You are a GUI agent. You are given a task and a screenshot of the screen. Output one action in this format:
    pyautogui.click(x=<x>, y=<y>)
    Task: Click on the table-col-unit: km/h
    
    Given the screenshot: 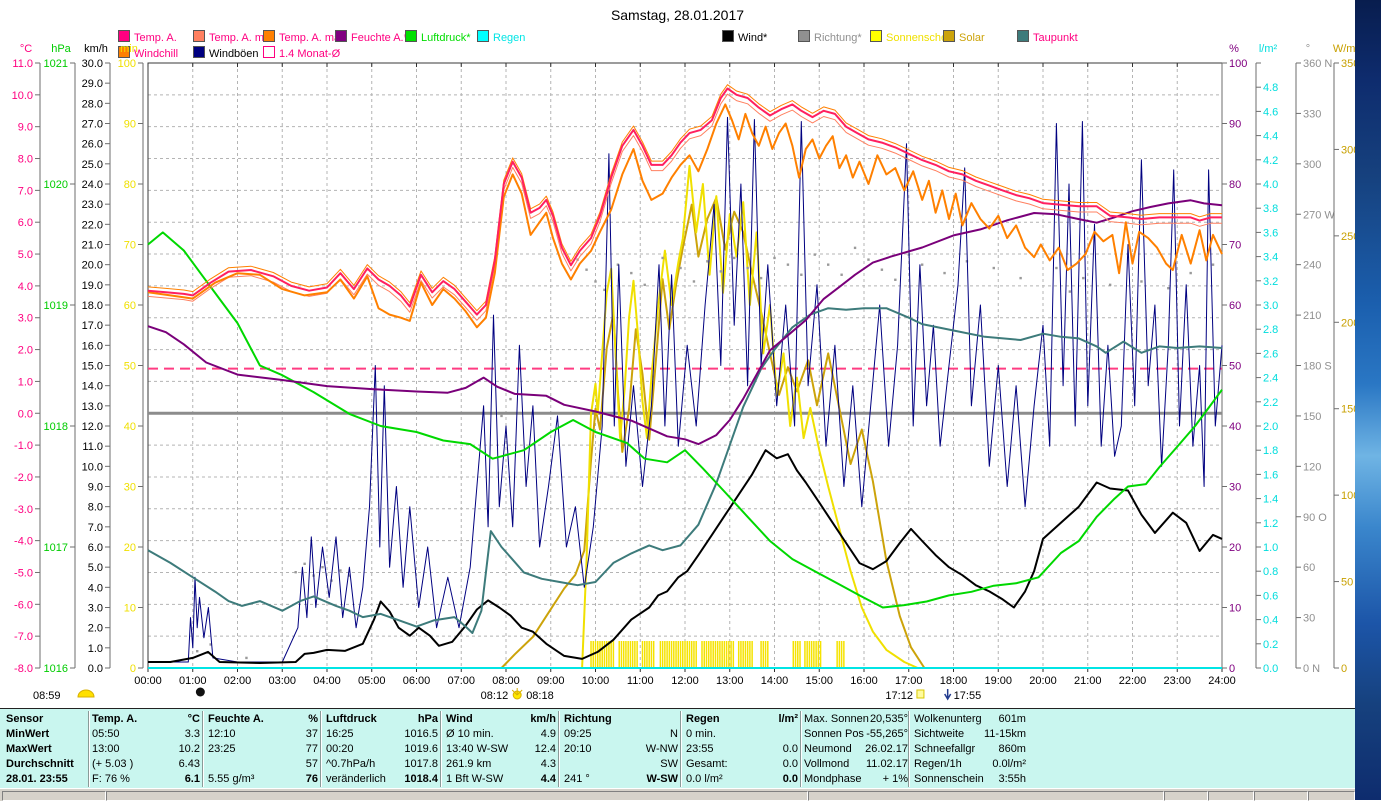 What is the action you would take?
    pyautogui.click(x=543, y=719)
    